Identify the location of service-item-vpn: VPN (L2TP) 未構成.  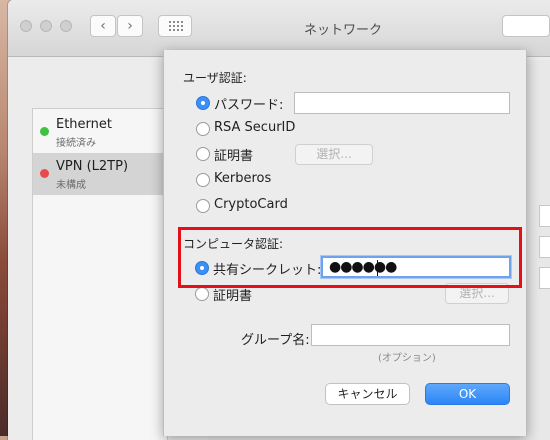
(101, 174).